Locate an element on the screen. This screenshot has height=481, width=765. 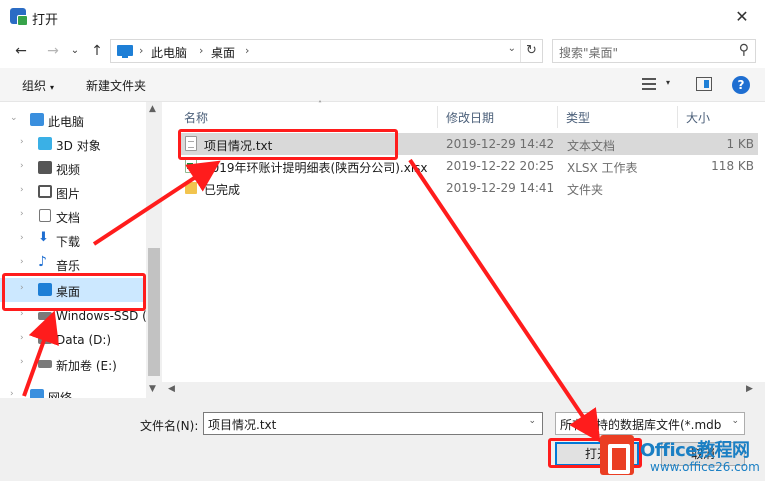
picture-icon is located at coordinates (45, 191).